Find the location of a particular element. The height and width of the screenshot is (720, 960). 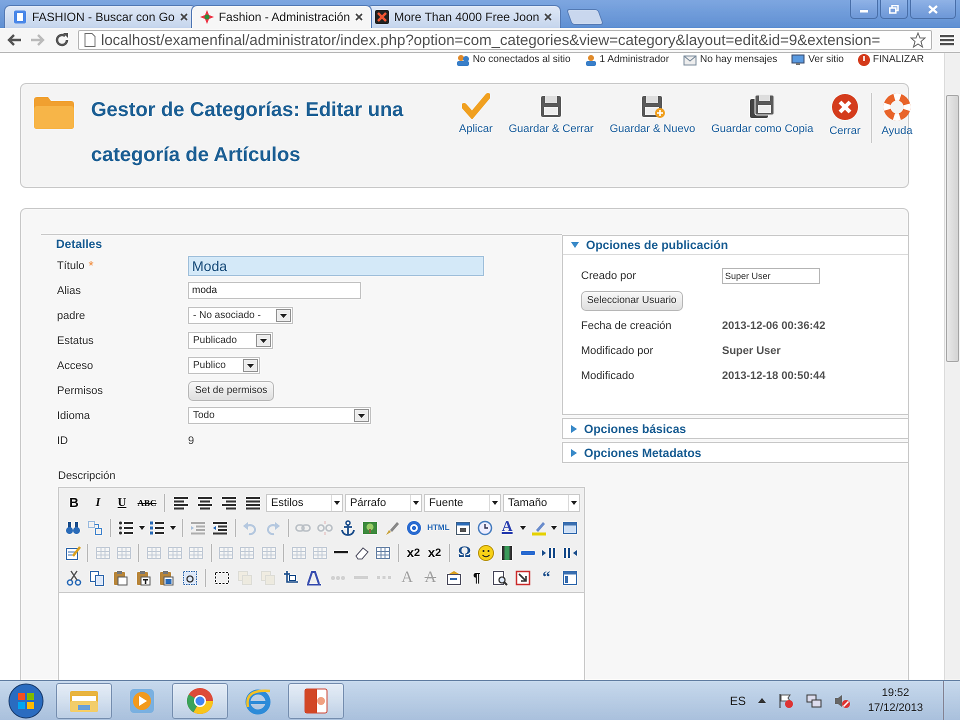

field-label: Título is located at coordinates (71, 266).